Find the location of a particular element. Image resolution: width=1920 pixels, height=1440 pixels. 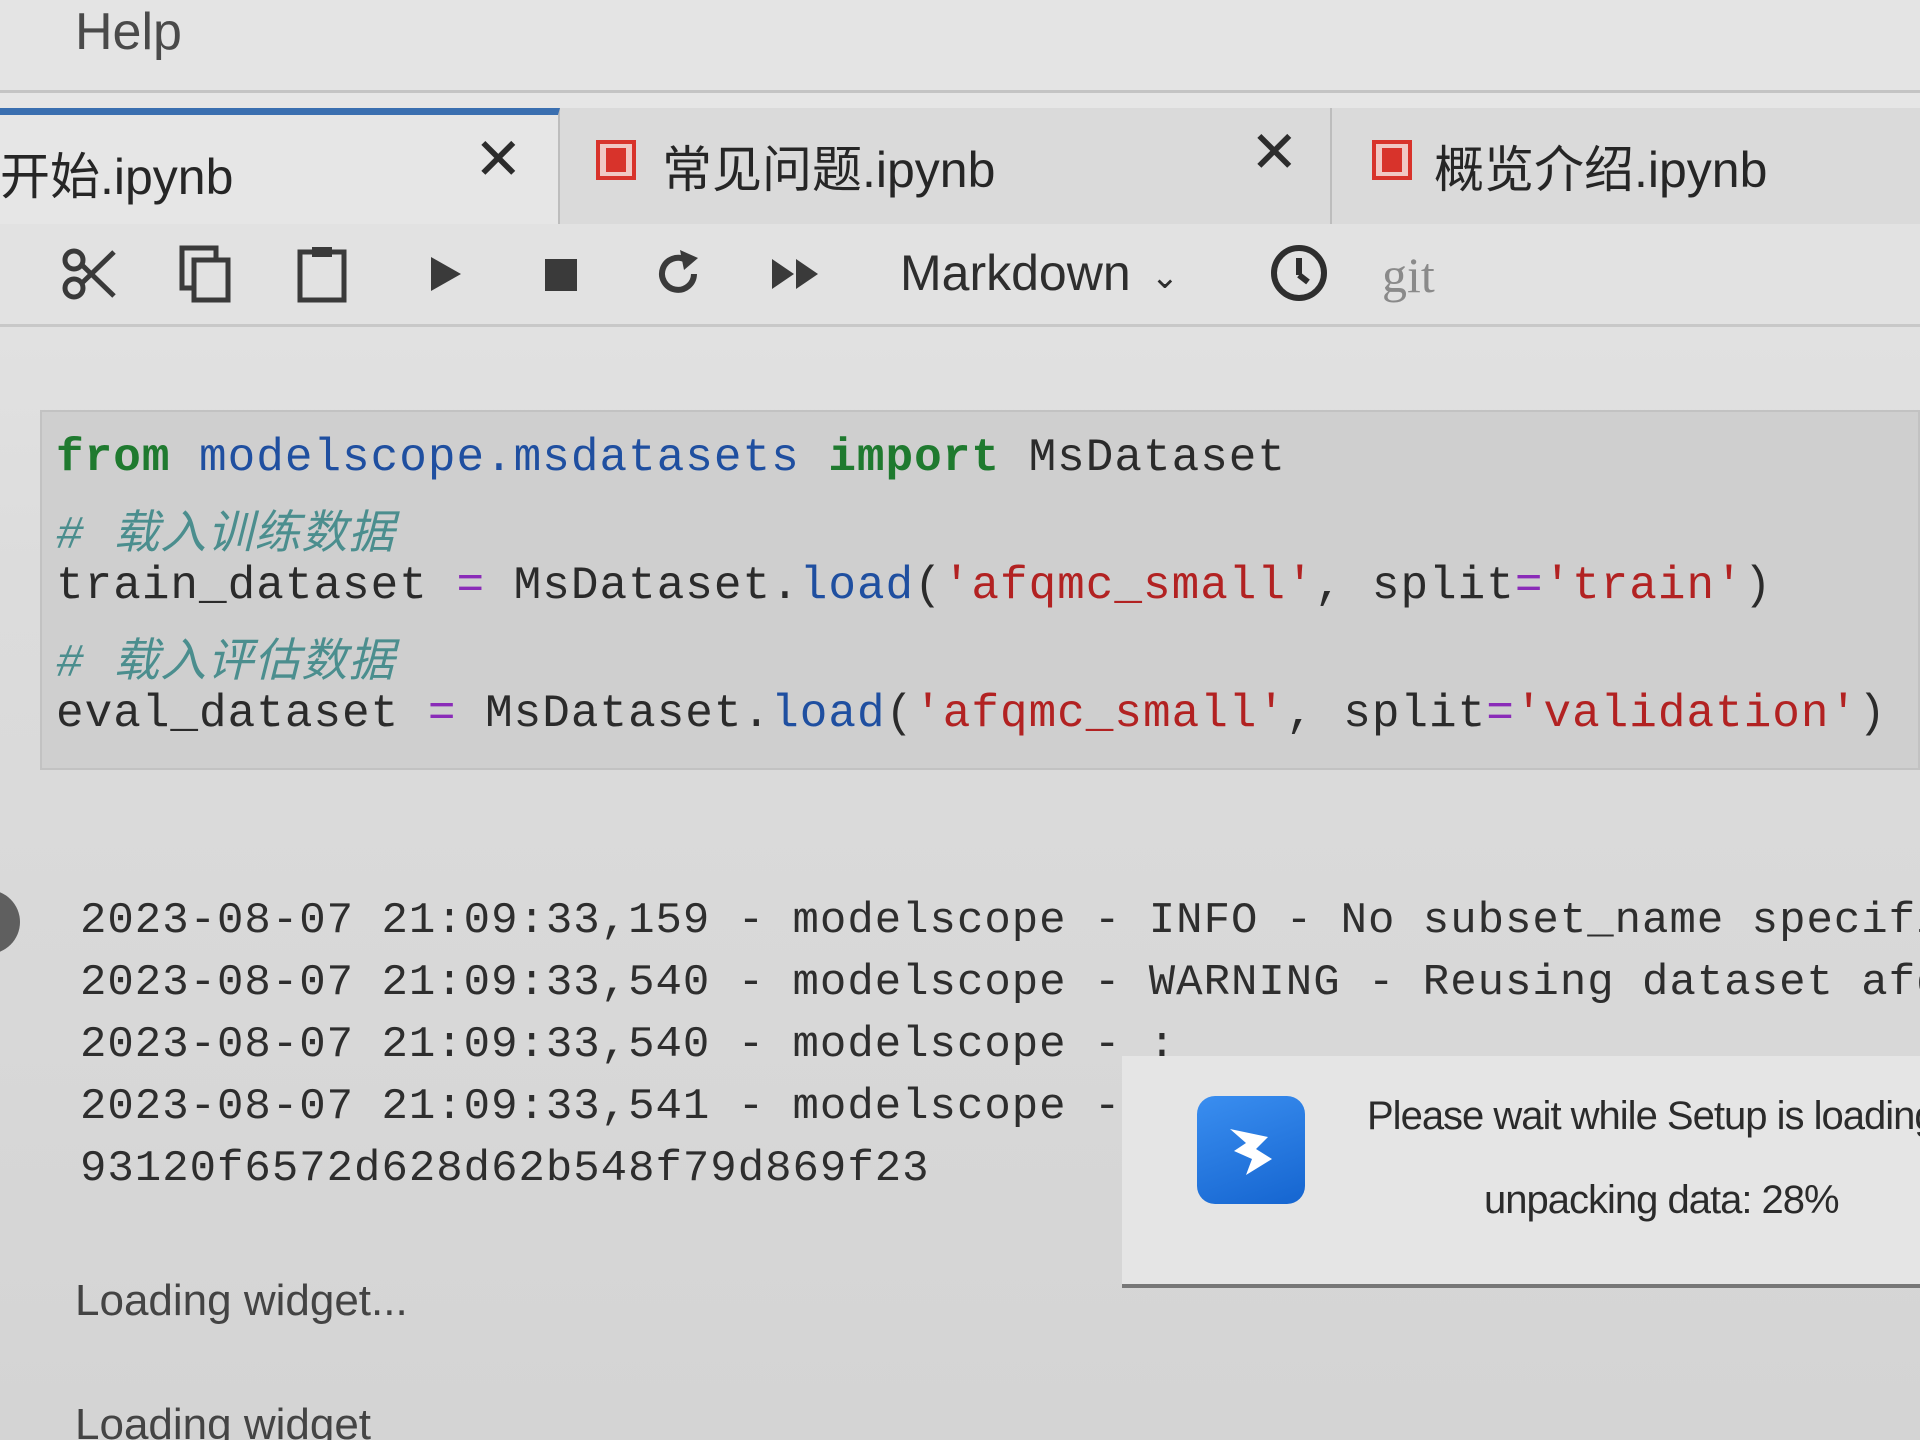

setup-title: Please wait while Setup is loading is located at coordinates (1643, 1116).